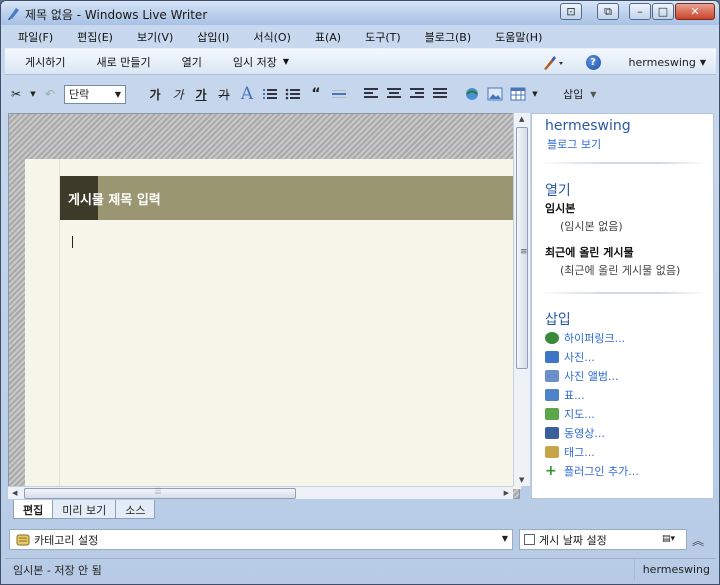 The width and height of the screenshot is (720, 585). Describe the element at coordinates (506, 493) in the screenshot. I see `scroll-right-icon: ▶` at that location.